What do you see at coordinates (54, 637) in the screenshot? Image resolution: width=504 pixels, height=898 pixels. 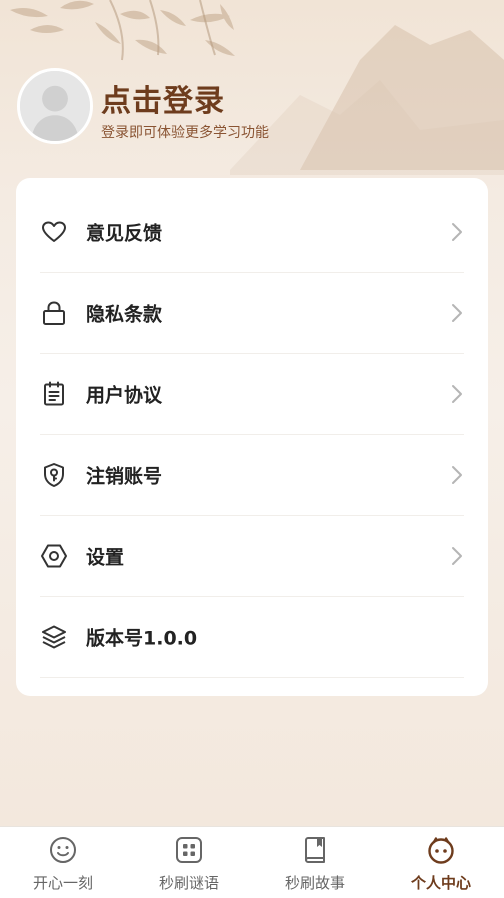 I see `layers-icon` at bounding box center [54, 637].